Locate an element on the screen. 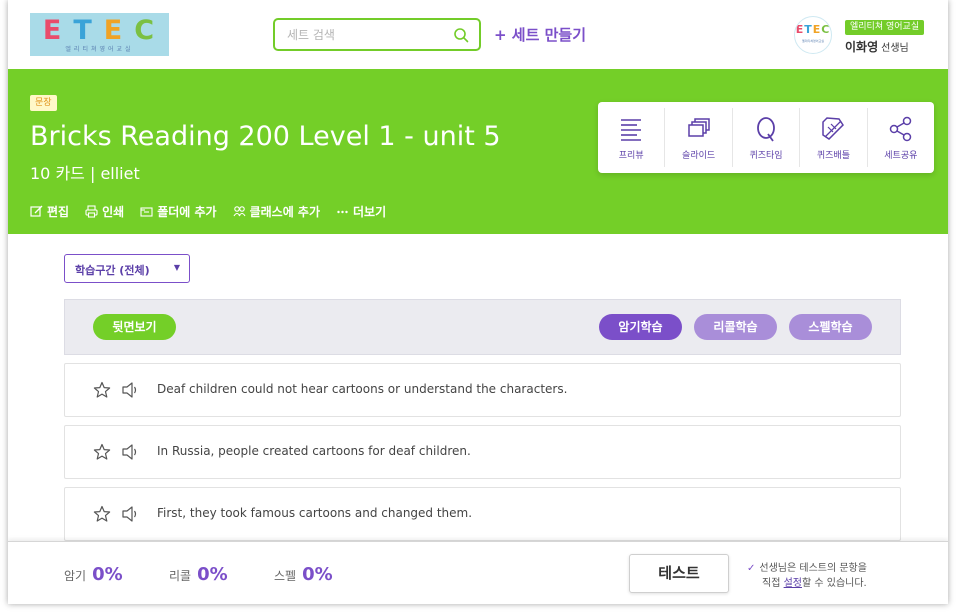 The height and width of the screenshot is (616, 956). edit-button: 편집 is located at coordinates (49, 211).